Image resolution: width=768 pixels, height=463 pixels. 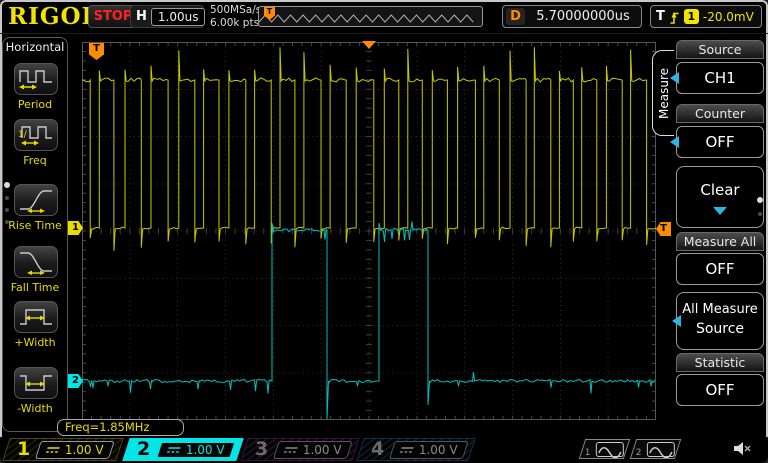 What do you see at coordinates (63, 449) in the screenshot?
I see `channel1-slot: 1 1.00 V` at bounding box center [63, 449].